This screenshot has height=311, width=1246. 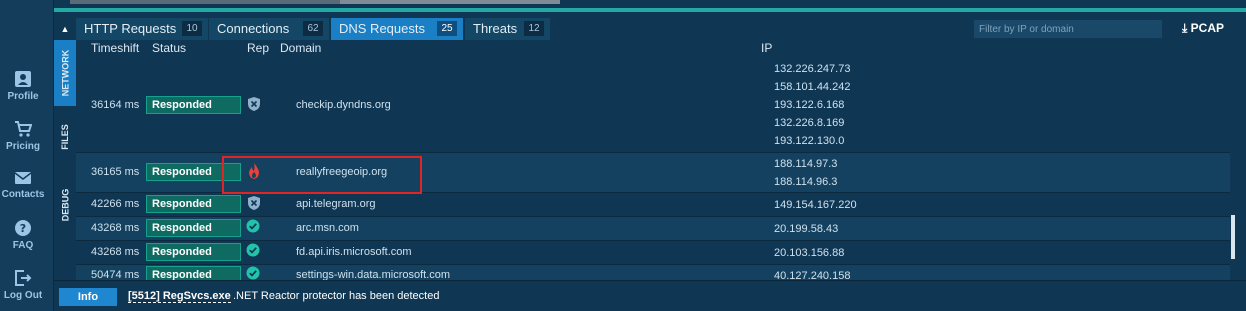 I want to click on tab-label: Threats, so click(x=495, y=28).